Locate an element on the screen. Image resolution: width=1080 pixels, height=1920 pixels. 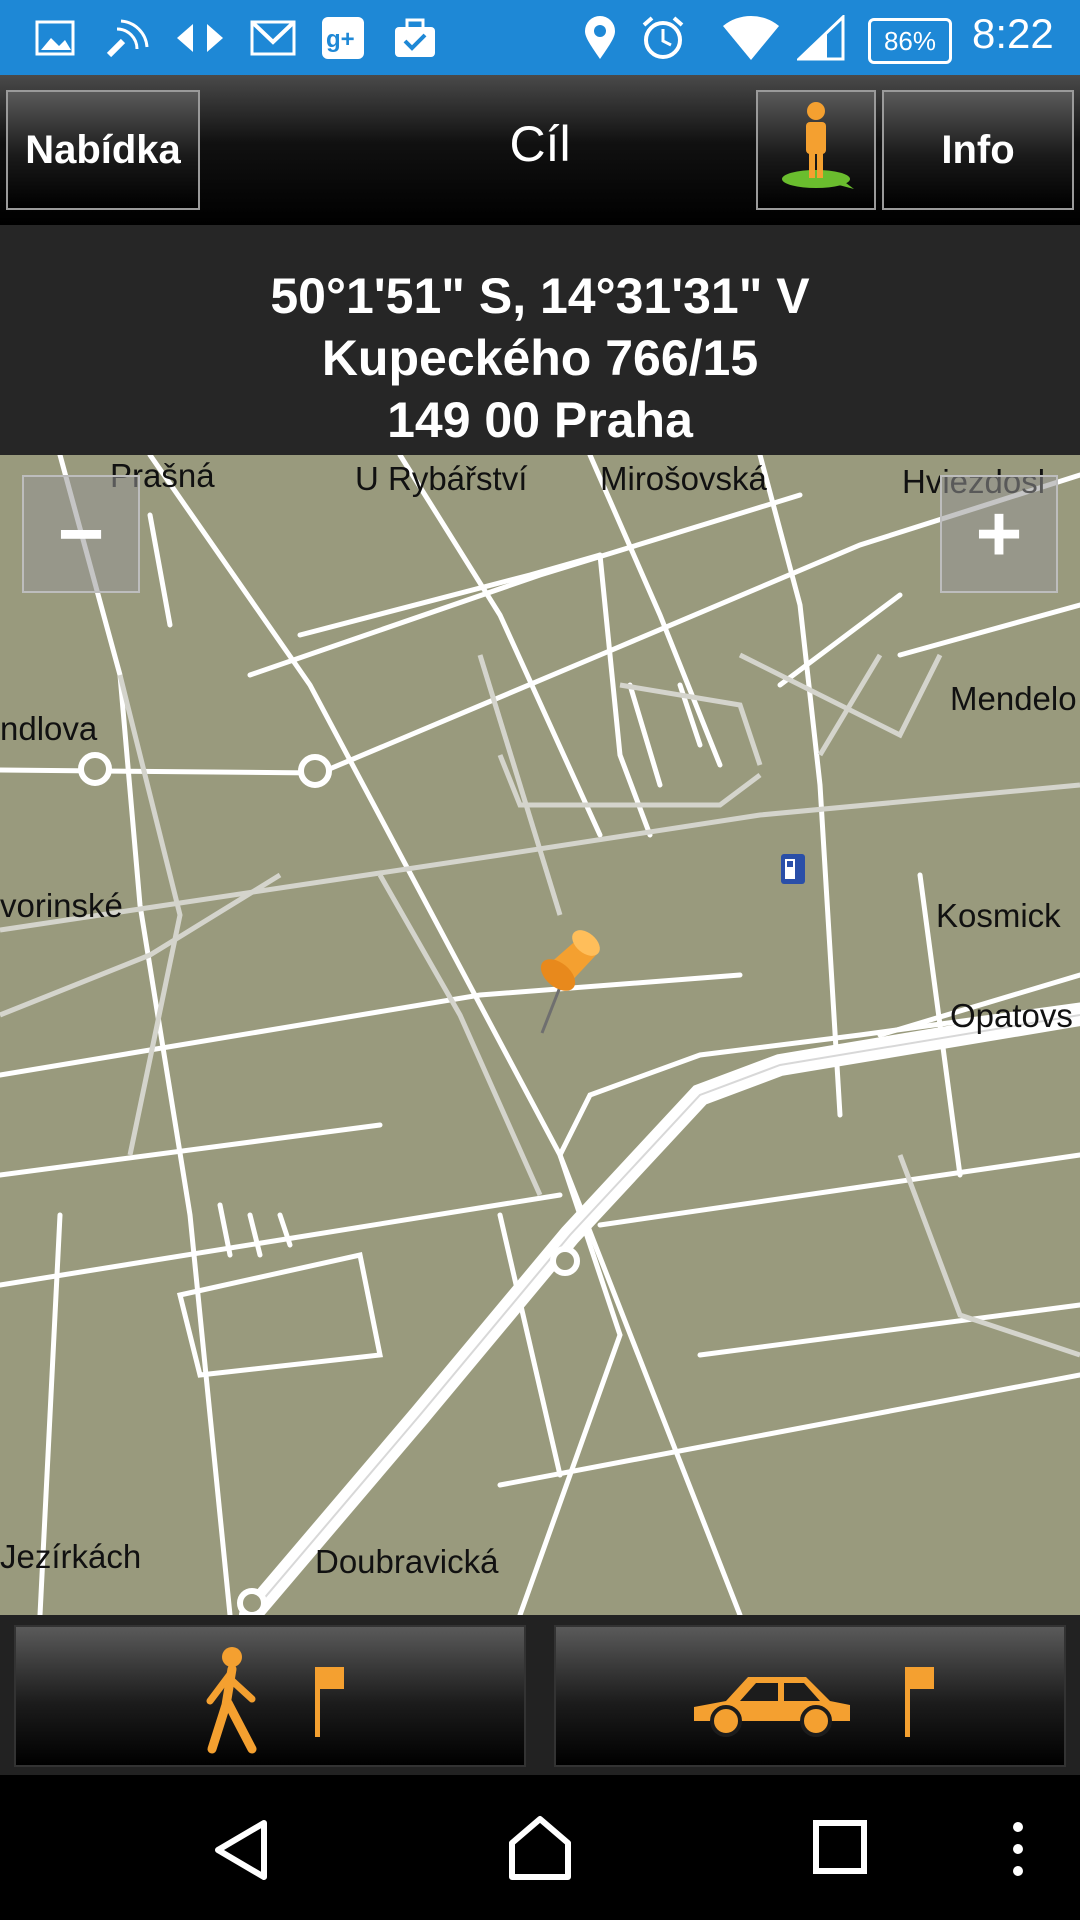
wifi-icon is located at coordinates (751, 38).